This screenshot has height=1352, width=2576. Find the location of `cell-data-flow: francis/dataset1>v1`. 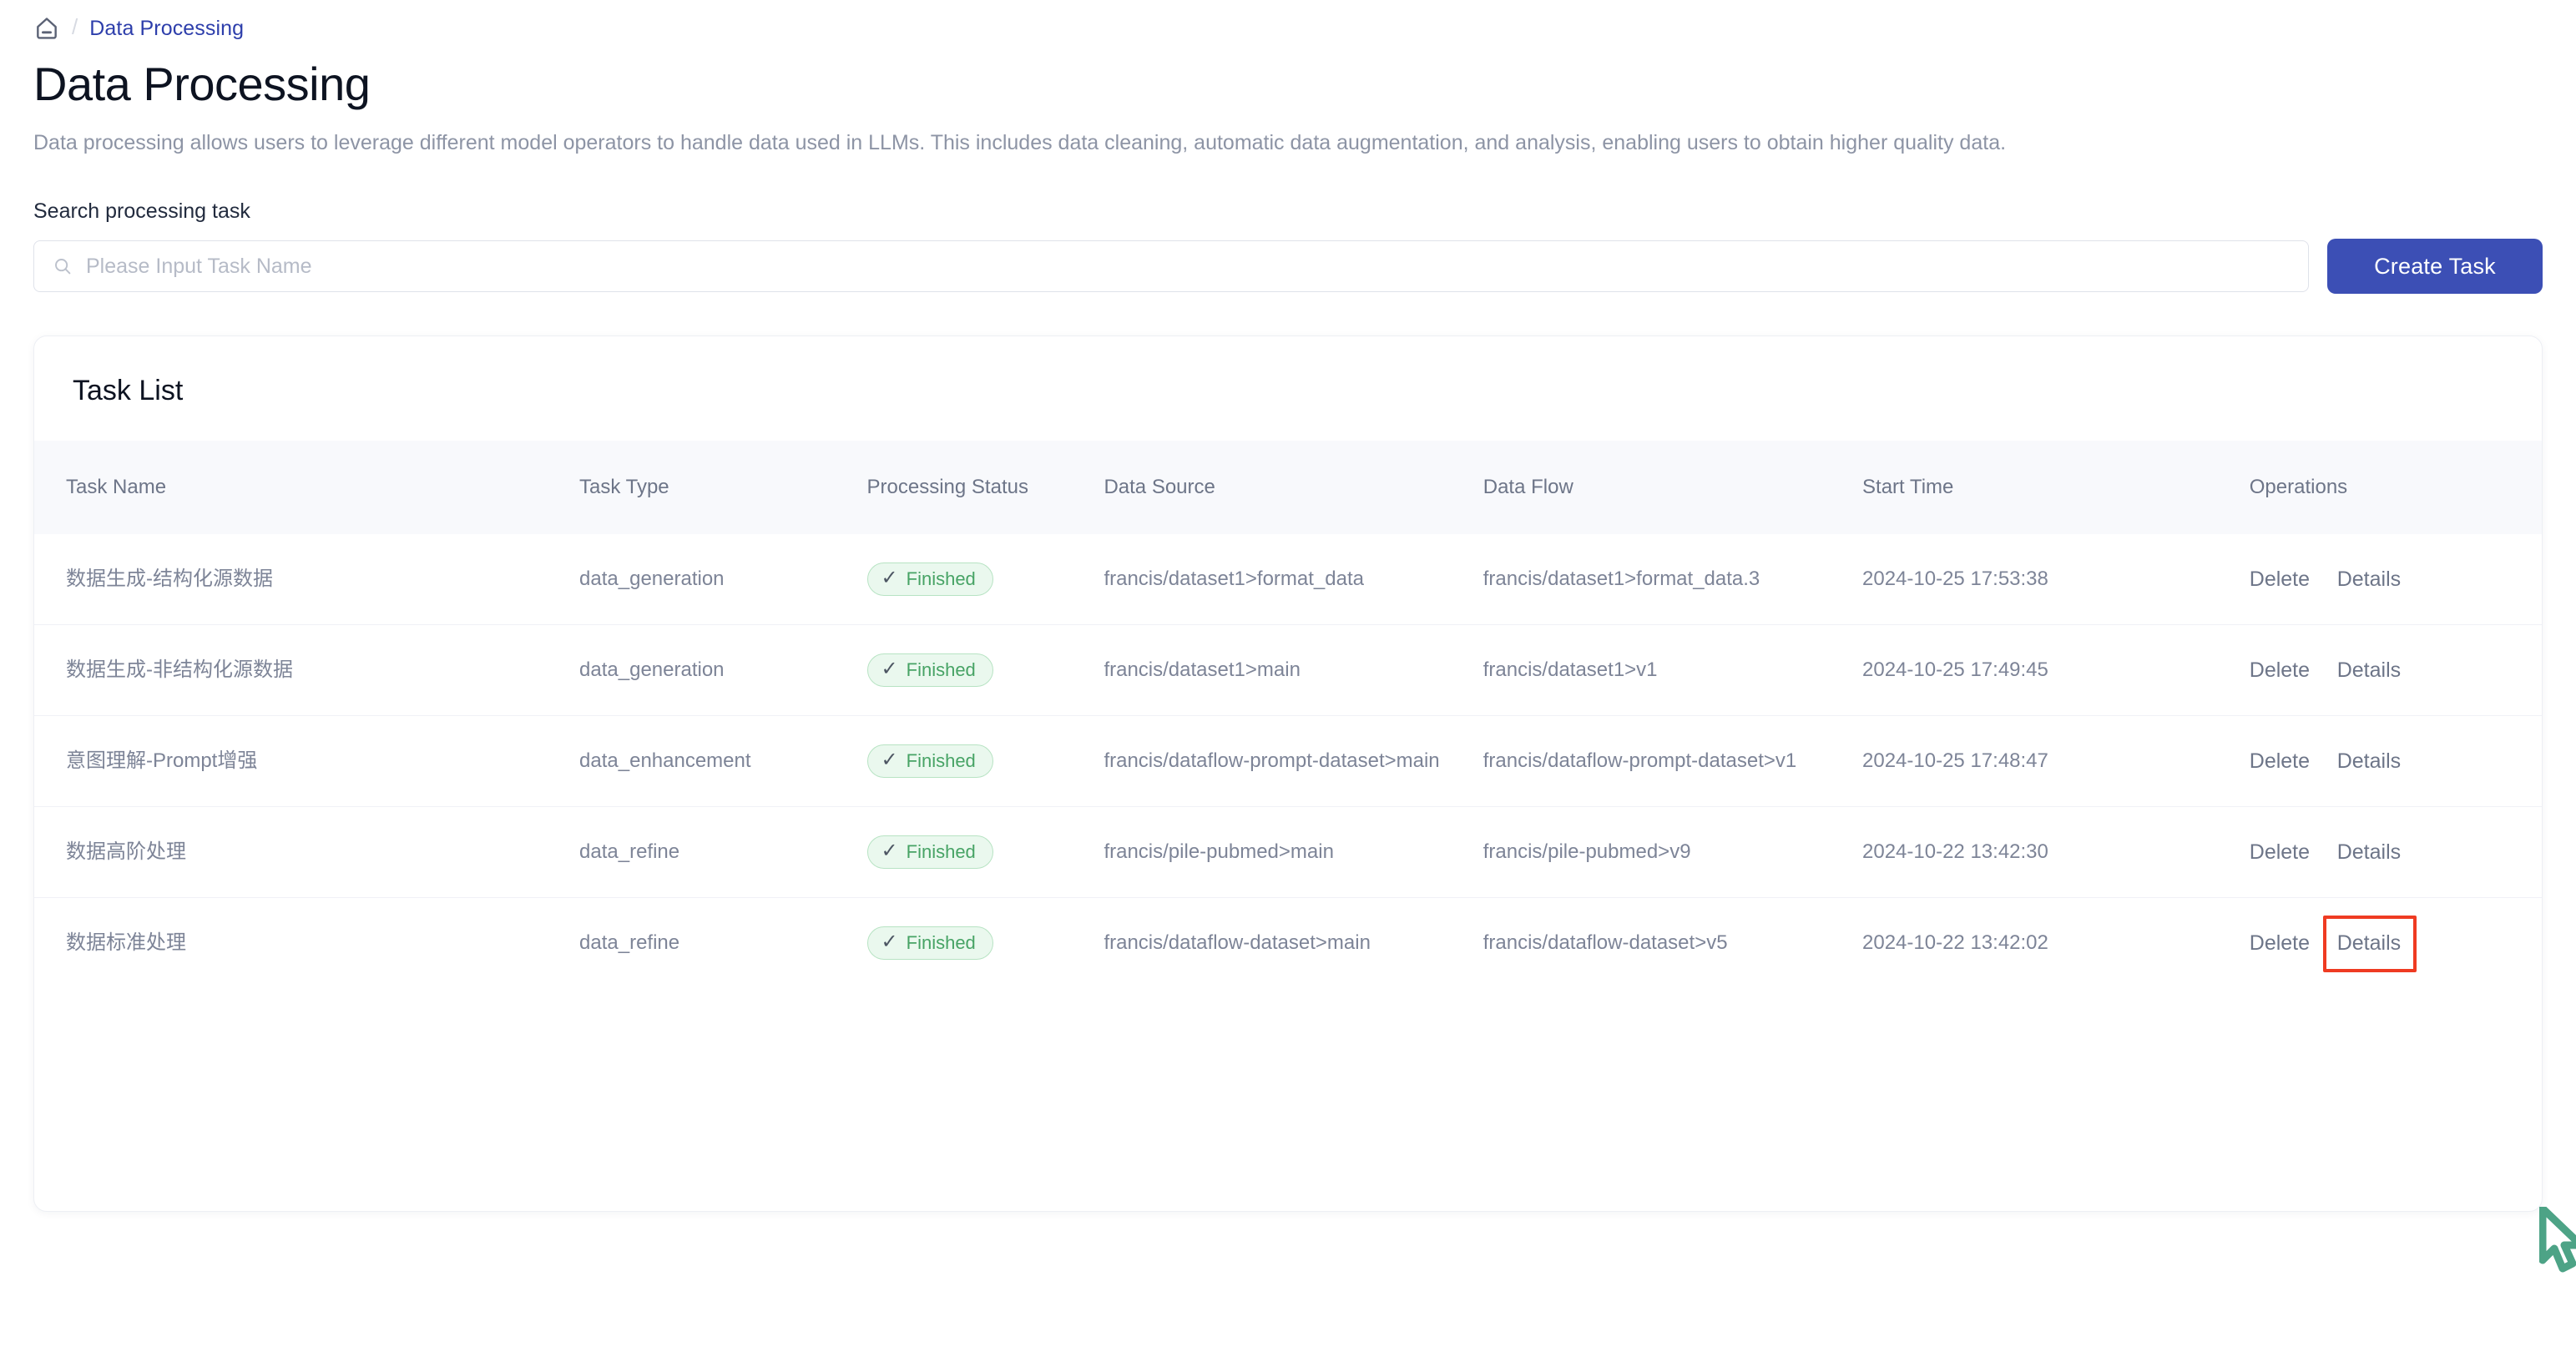

cell-data-flow: francis/dataset1>v1 is located at coordinates (1672, 670).